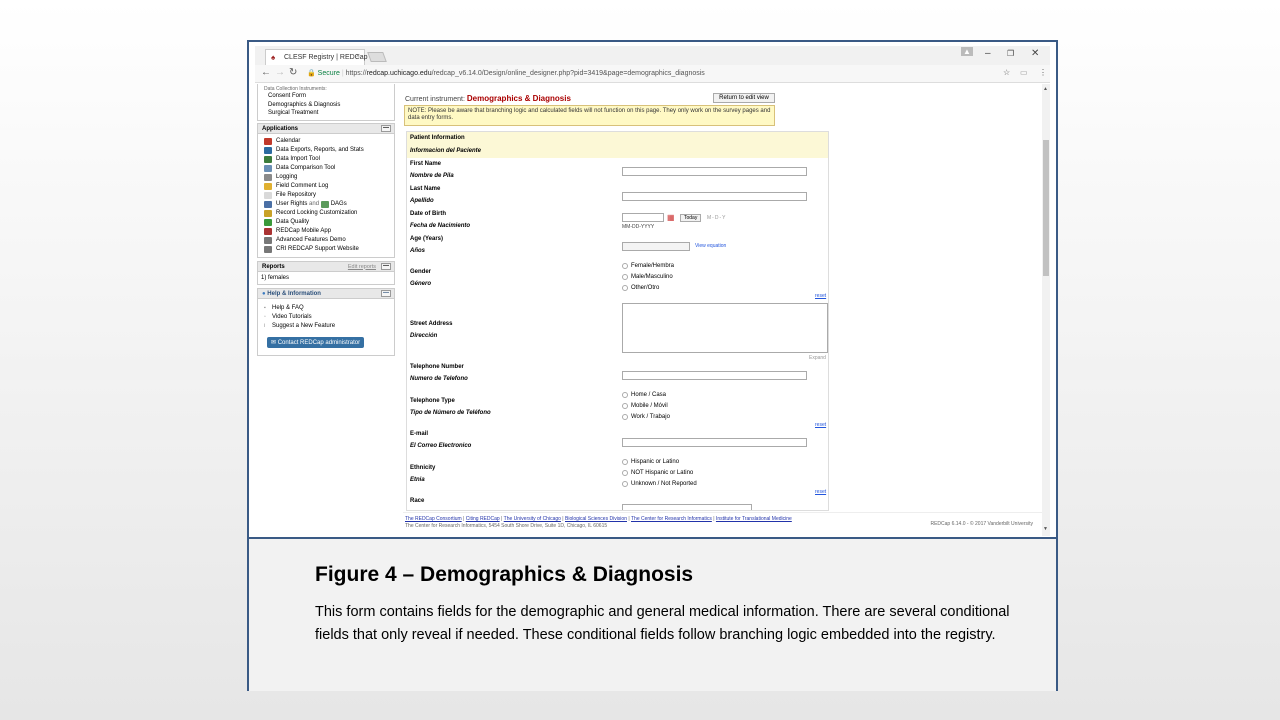 The width and height of the screenshot is (1280, 720). What do you see at coordinates (425, 189) in the screenshot?
I see `field-label: Last Name` at bounding box center [425, 189].